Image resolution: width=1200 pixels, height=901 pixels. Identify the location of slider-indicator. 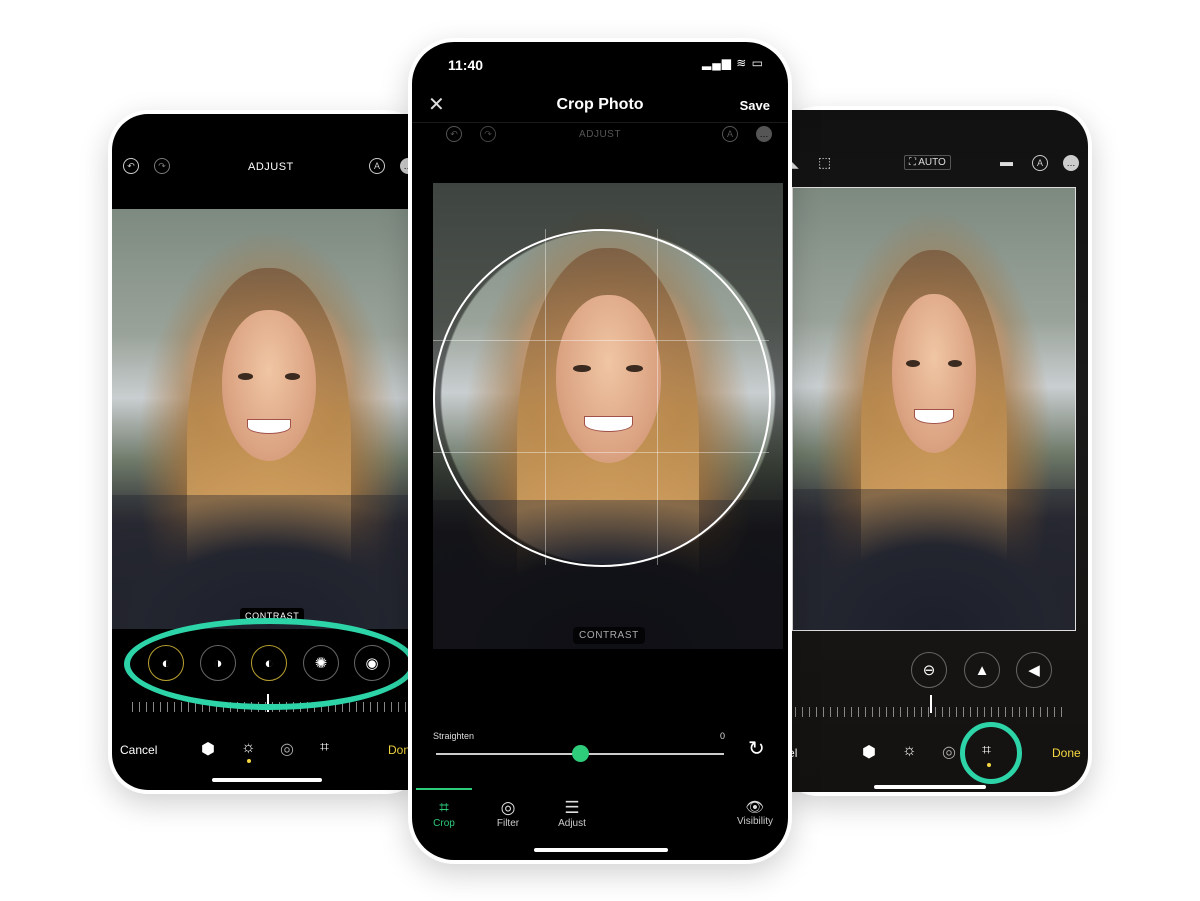
(931, 704).